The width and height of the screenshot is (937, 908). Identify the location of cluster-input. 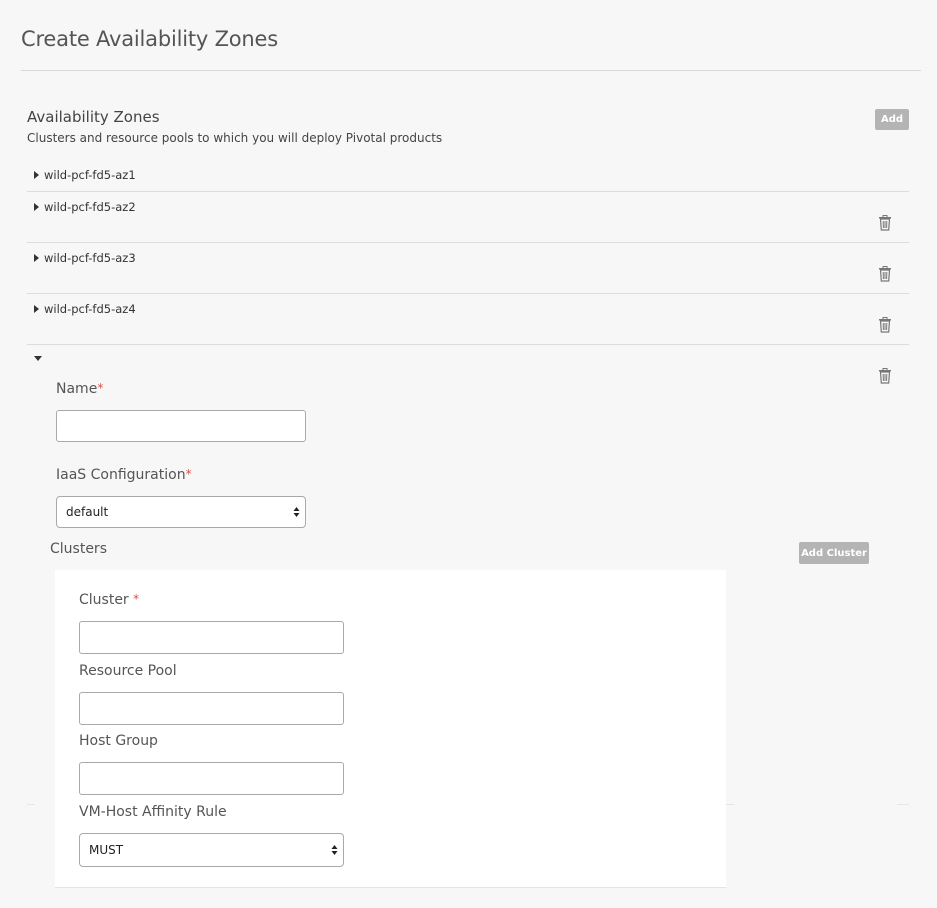
(211, 637).